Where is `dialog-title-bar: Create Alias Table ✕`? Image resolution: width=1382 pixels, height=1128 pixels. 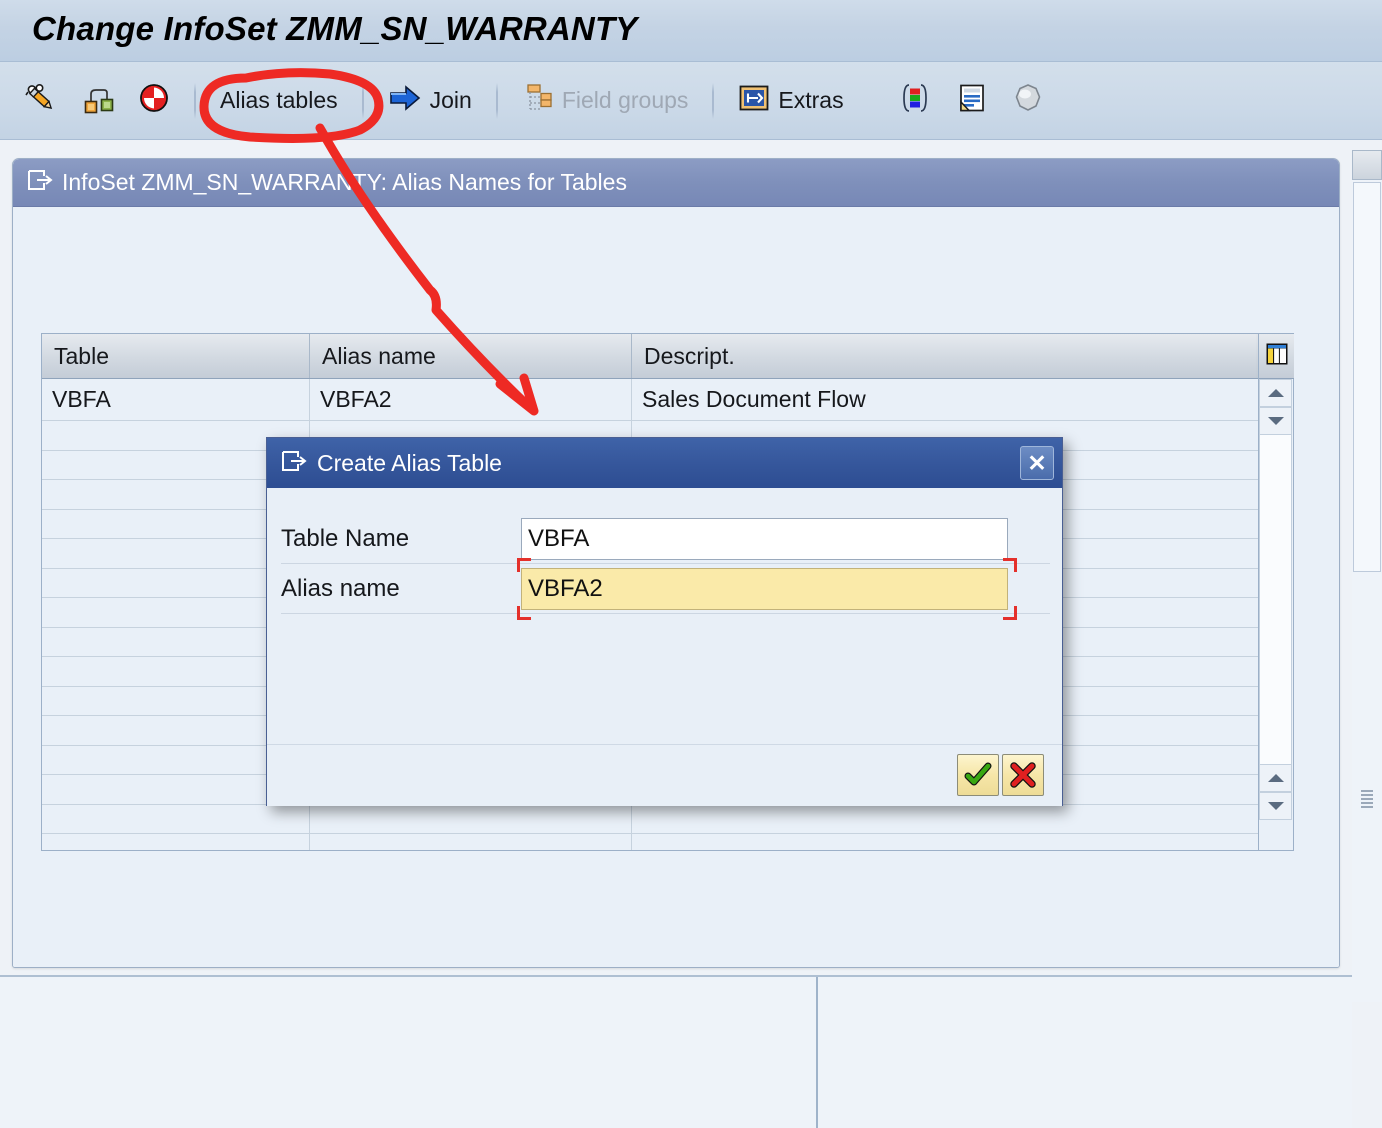 dialog-title-bar: Create Alias Table ✕ is located at coordinates (664, 463).